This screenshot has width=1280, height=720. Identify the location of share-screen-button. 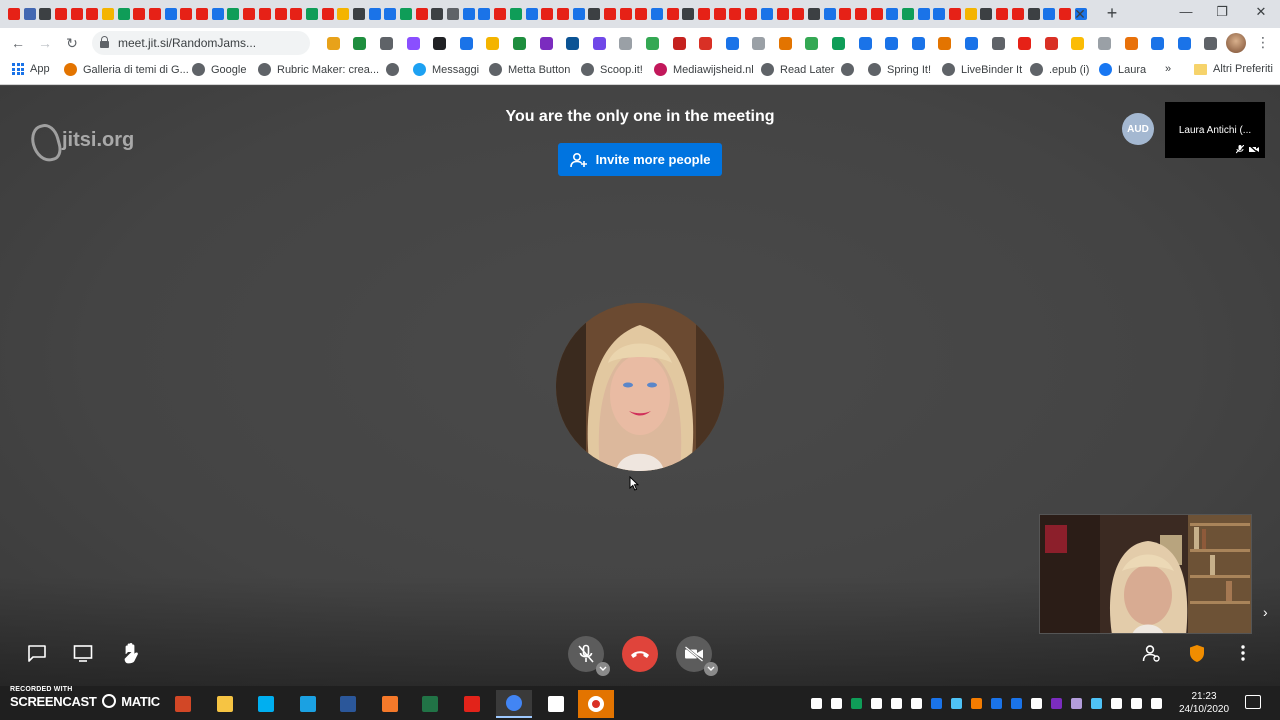
(83, 653).